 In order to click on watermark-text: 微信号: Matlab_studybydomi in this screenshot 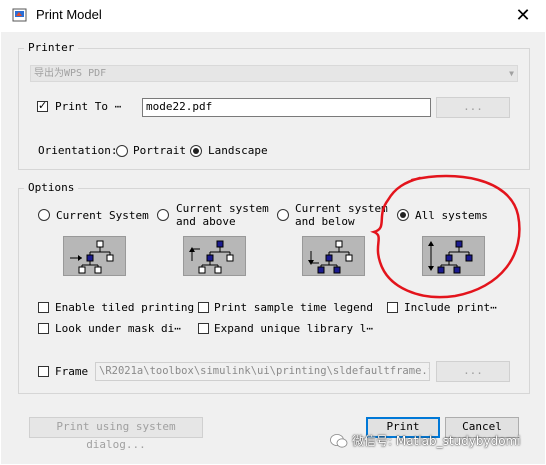, I will do `click(436, 441)`.